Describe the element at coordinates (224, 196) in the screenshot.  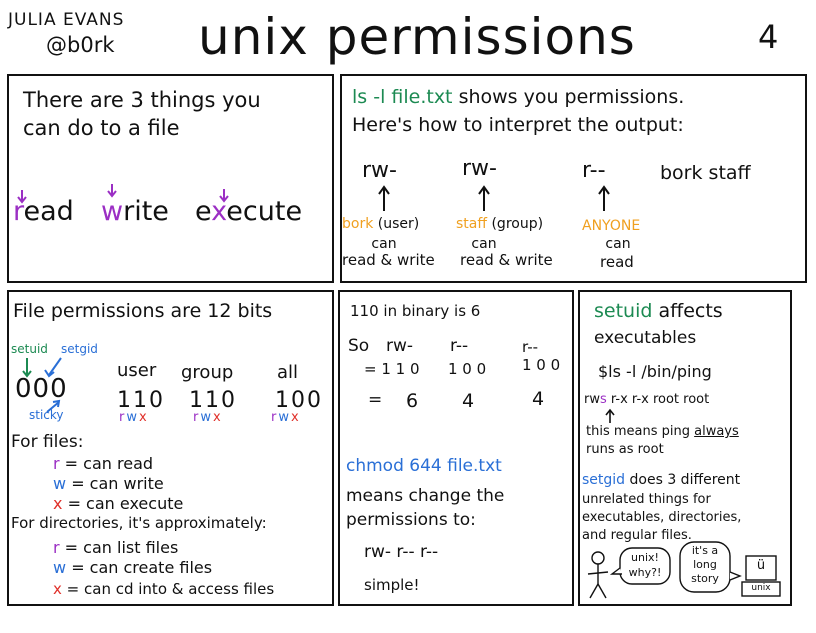
I see `arrow-icon-execute` at that location.